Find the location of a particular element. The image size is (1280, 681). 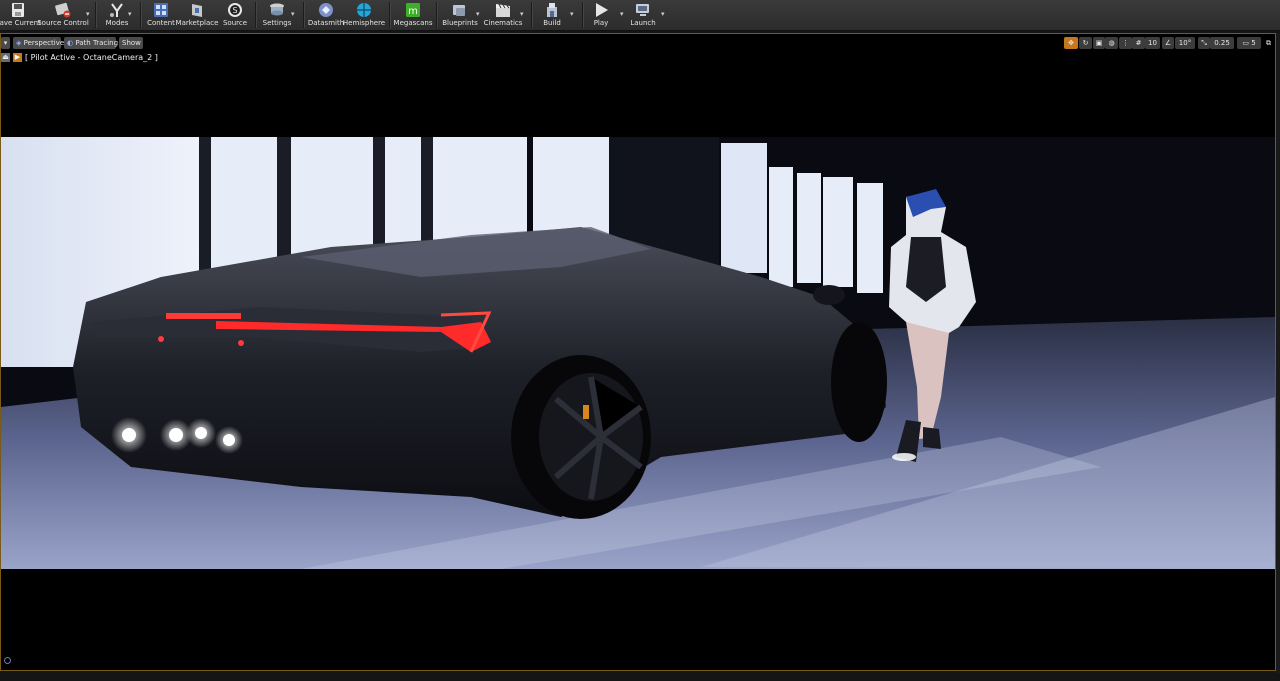

play-button: Play is located at coordinates (601, 15).